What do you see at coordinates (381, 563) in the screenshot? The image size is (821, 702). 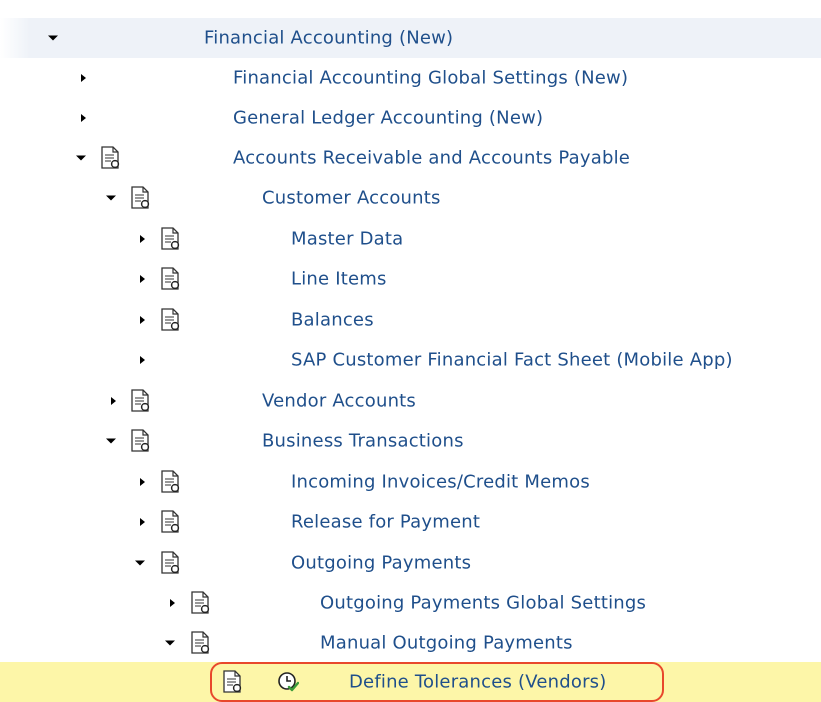 I see `tree-node-label: Outgoing Payments` at bounding box center [381, 563].